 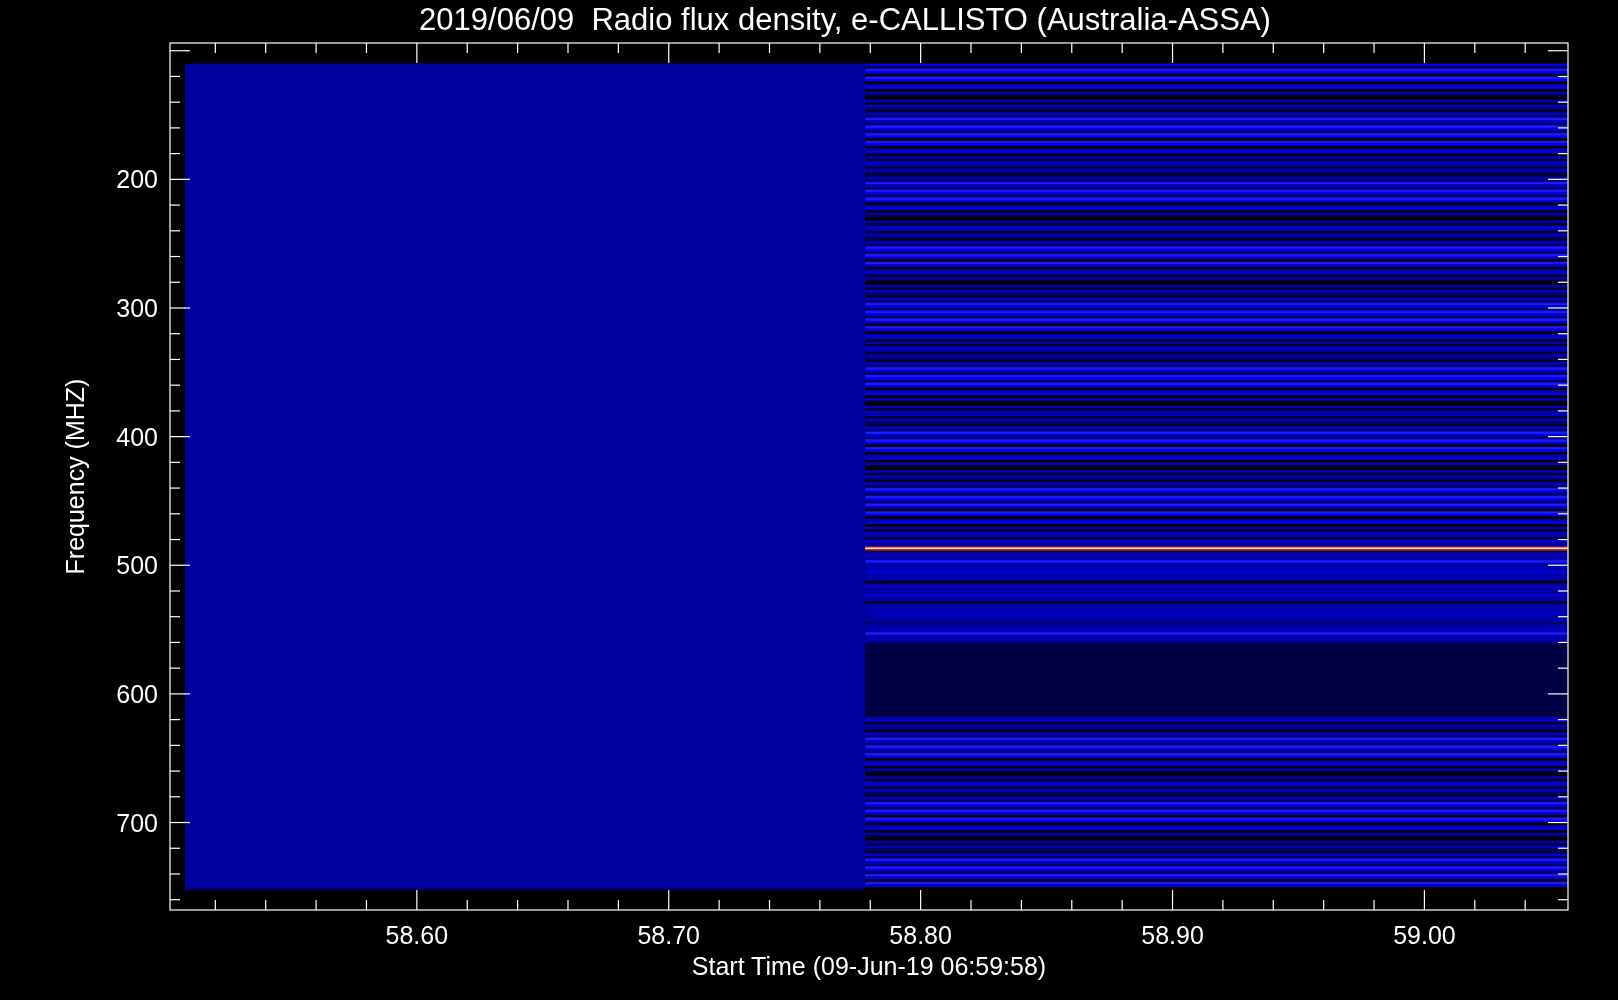 What do you see at coordinates (137, 822) in the screenshot?
I see `y-tick-label: 700` at bounding box center [137, 822].